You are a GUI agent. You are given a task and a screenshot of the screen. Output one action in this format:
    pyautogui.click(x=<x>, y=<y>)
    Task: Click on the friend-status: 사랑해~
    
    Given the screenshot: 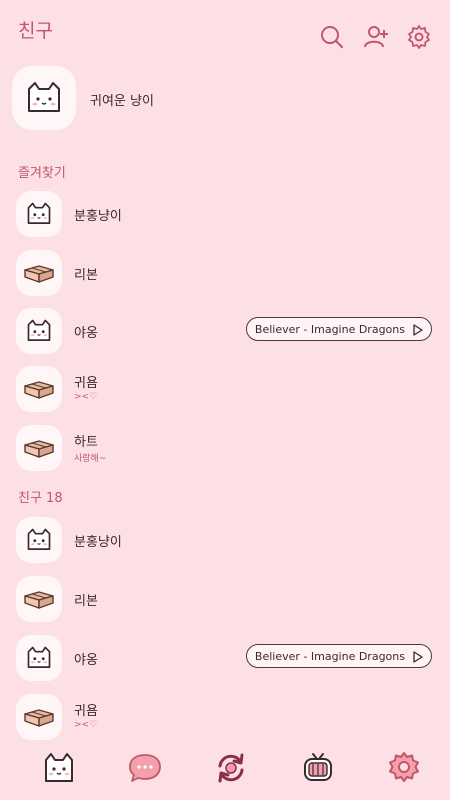 What is the action you would take?
    pyautogui.click(x=90, y=459)
    